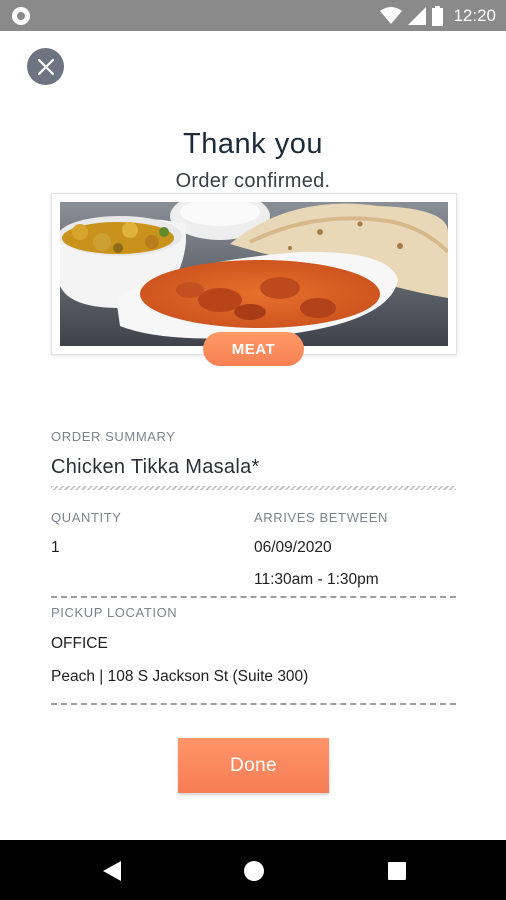 The height and width of the screenshot is (900, 506). I want to click on page-subtitle: Order confirmed., so click(253, 181).